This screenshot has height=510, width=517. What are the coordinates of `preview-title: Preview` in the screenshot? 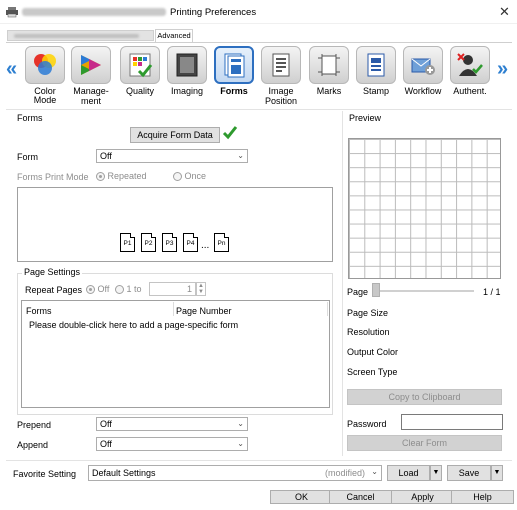 It's located at (365, 118).